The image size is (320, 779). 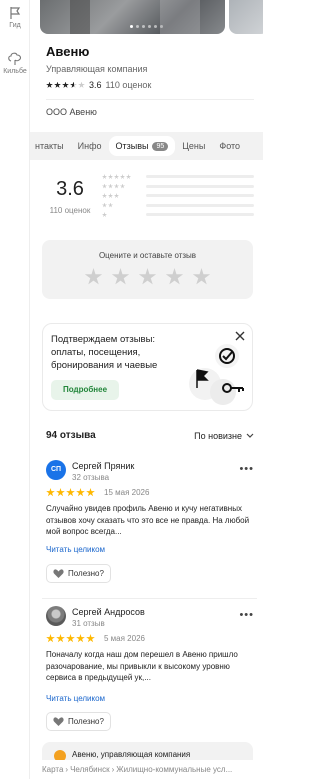 I want to click on rate-stars, so click(x=147, y=277).